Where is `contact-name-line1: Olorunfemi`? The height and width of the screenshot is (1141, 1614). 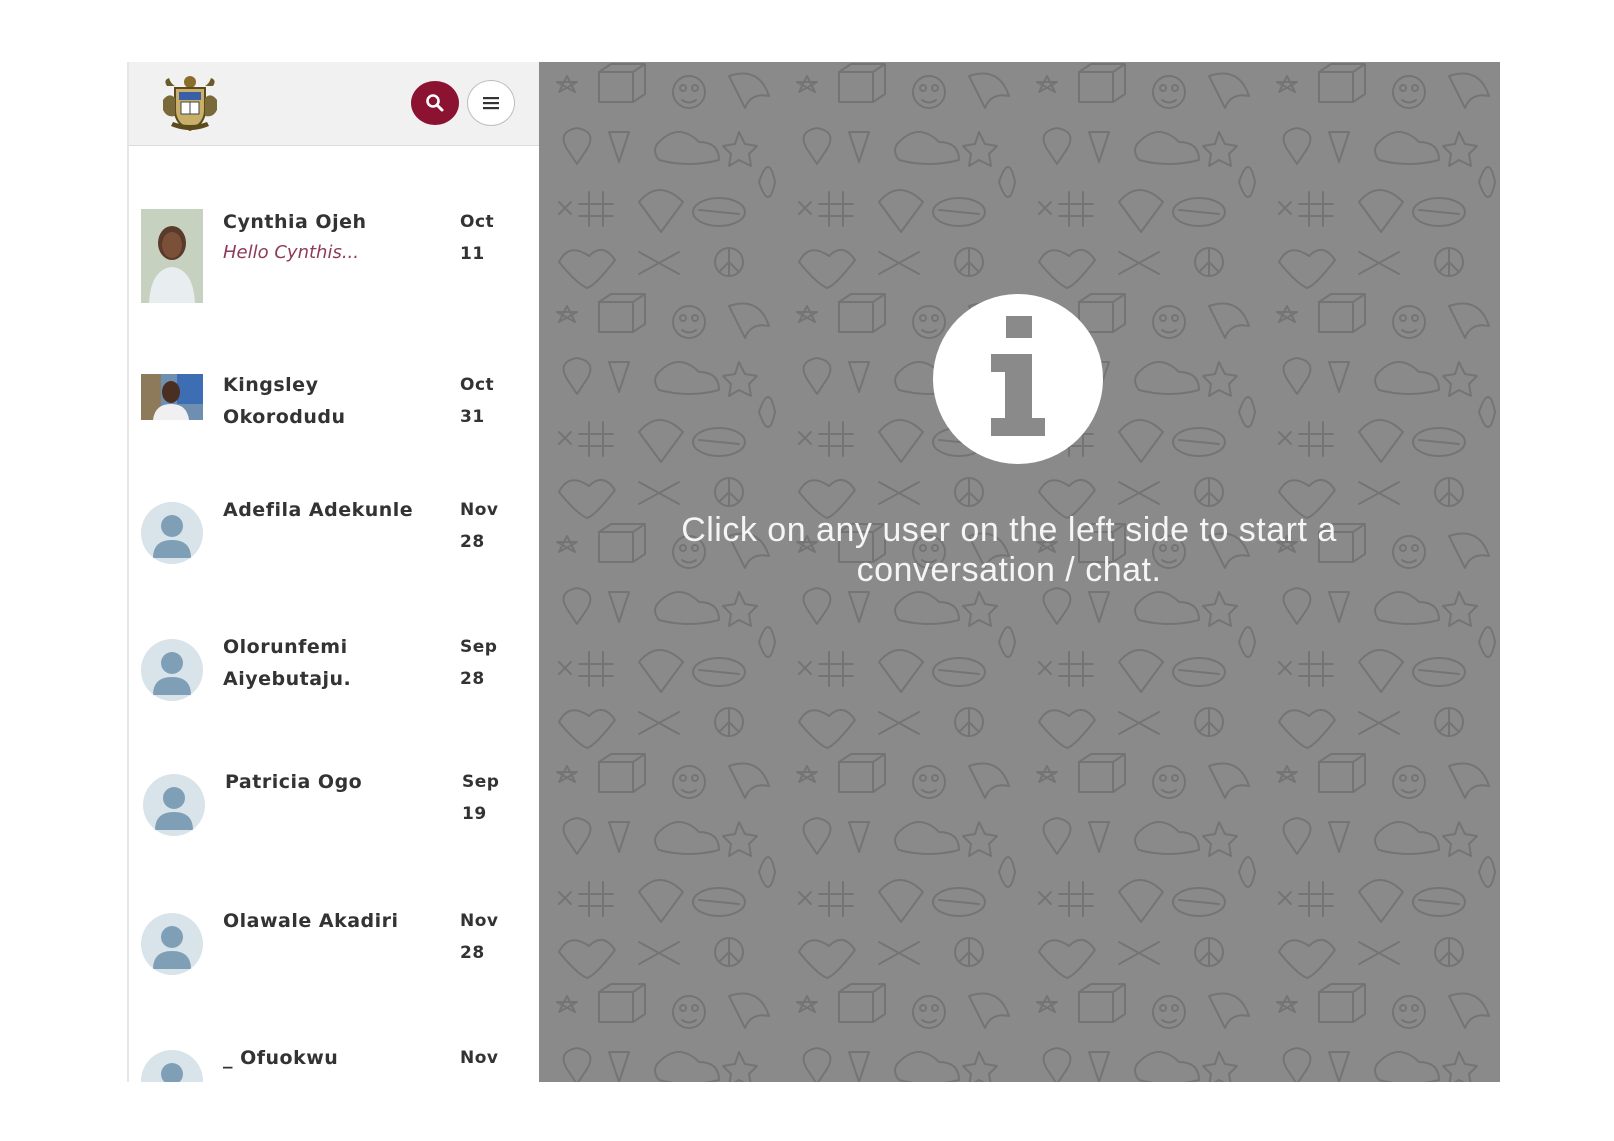 contact-name-line1: Olorunfemi is located at coordinates (285, 647).